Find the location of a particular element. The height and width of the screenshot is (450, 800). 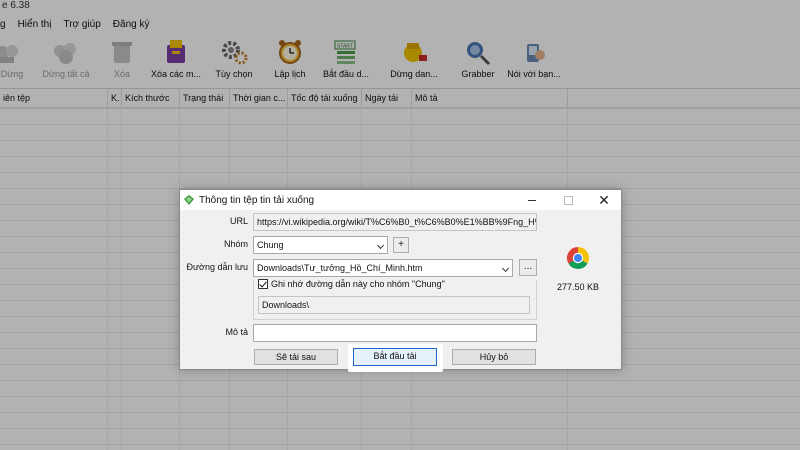

close-icon: ✕ is located at coordinates (604, 200).